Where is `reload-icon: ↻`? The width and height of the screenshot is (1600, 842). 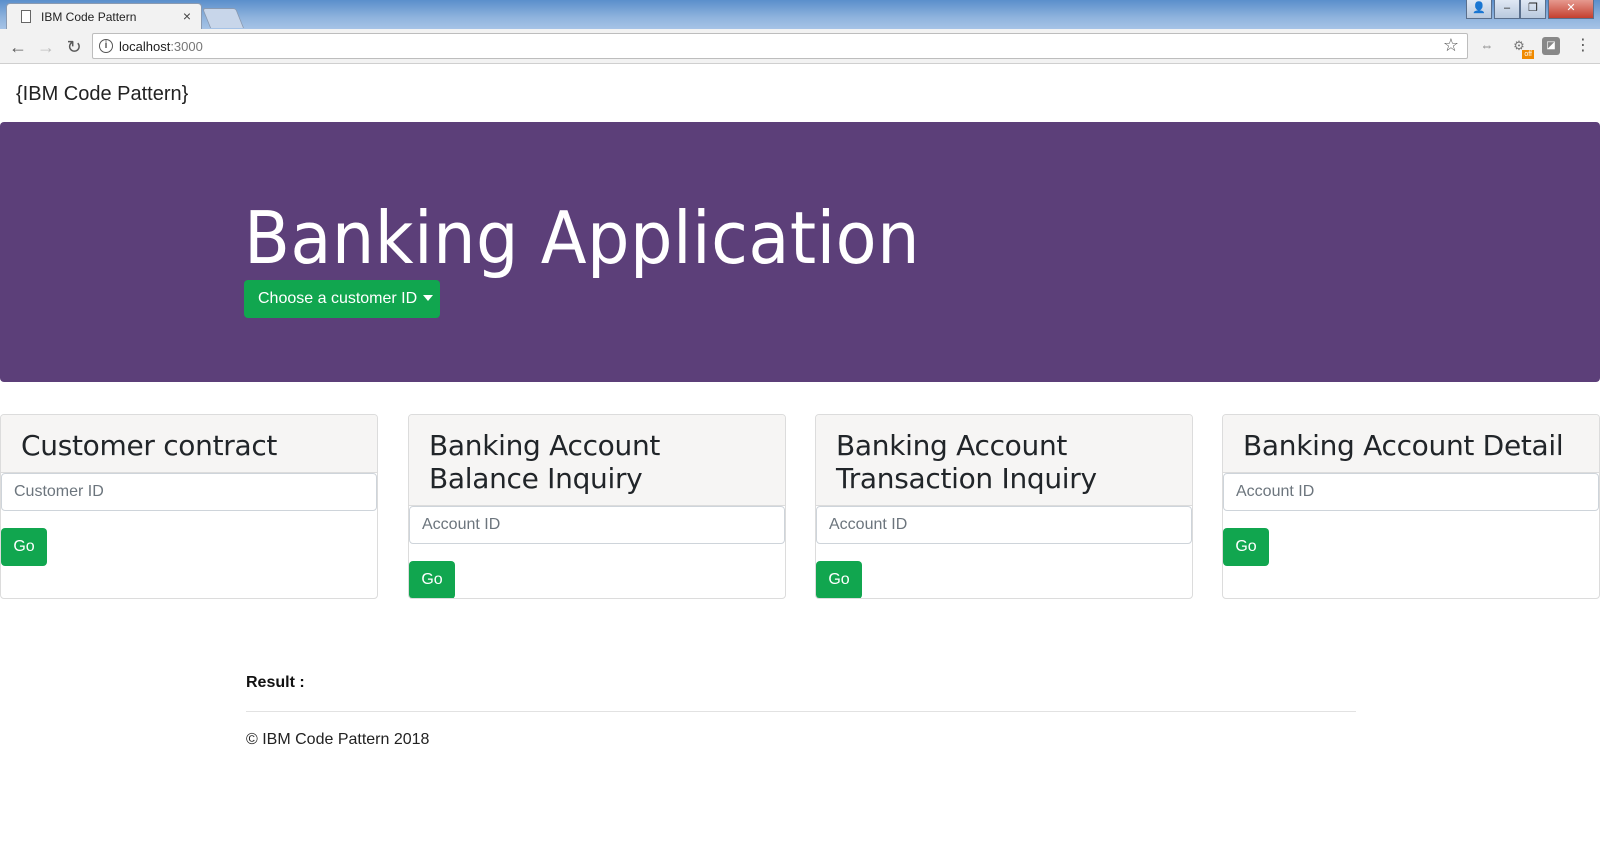
reload-icon: ↻ is located at coordinates (74, 47).